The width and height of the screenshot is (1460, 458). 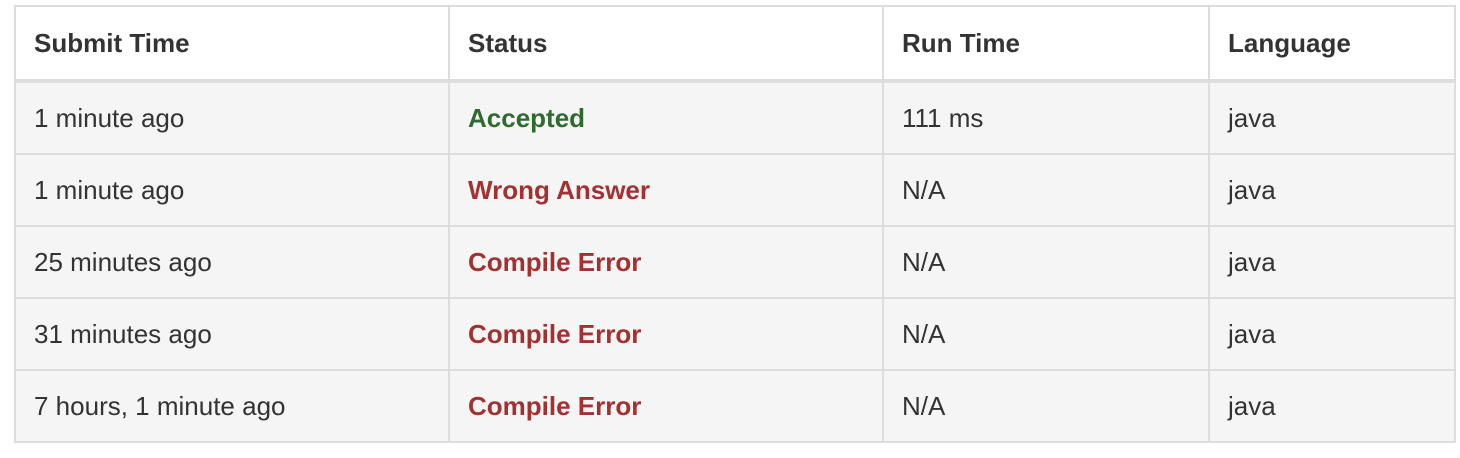 I want to click on column-header-submit-time: Submit Time, so click(x=232, y=44).